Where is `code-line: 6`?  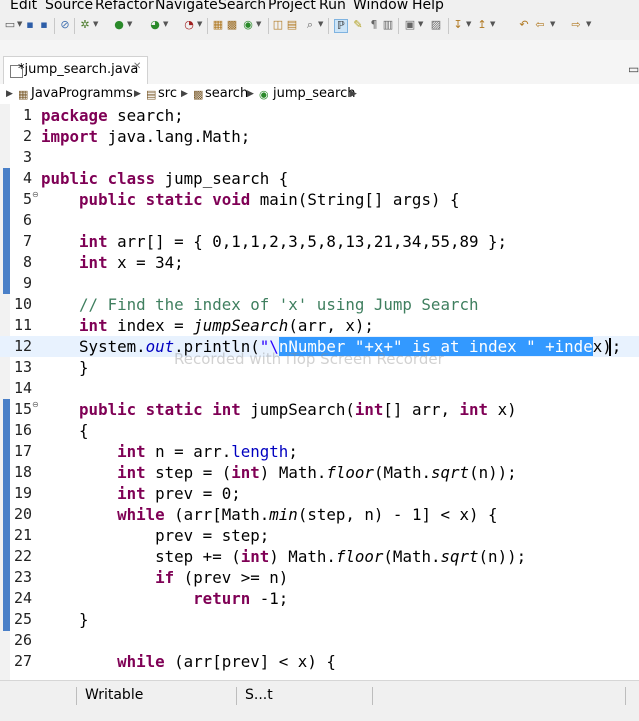 code-line: 6 is located at coordinates (319, 220).